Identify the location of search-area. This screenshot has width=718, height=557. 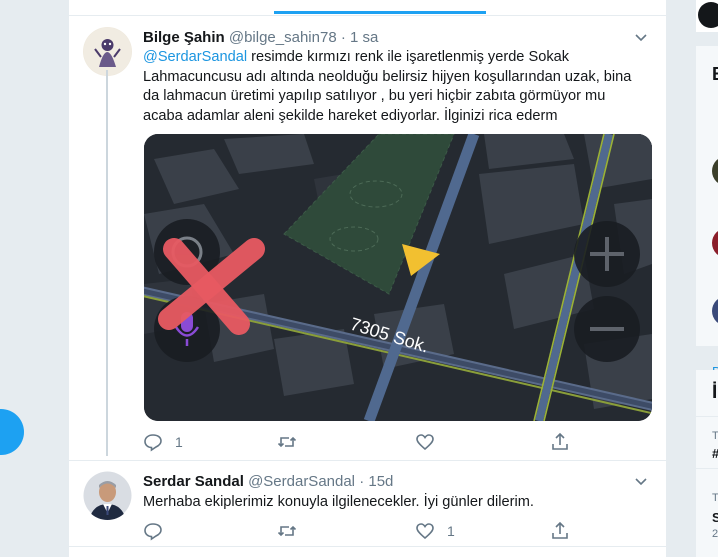
(707, 16).